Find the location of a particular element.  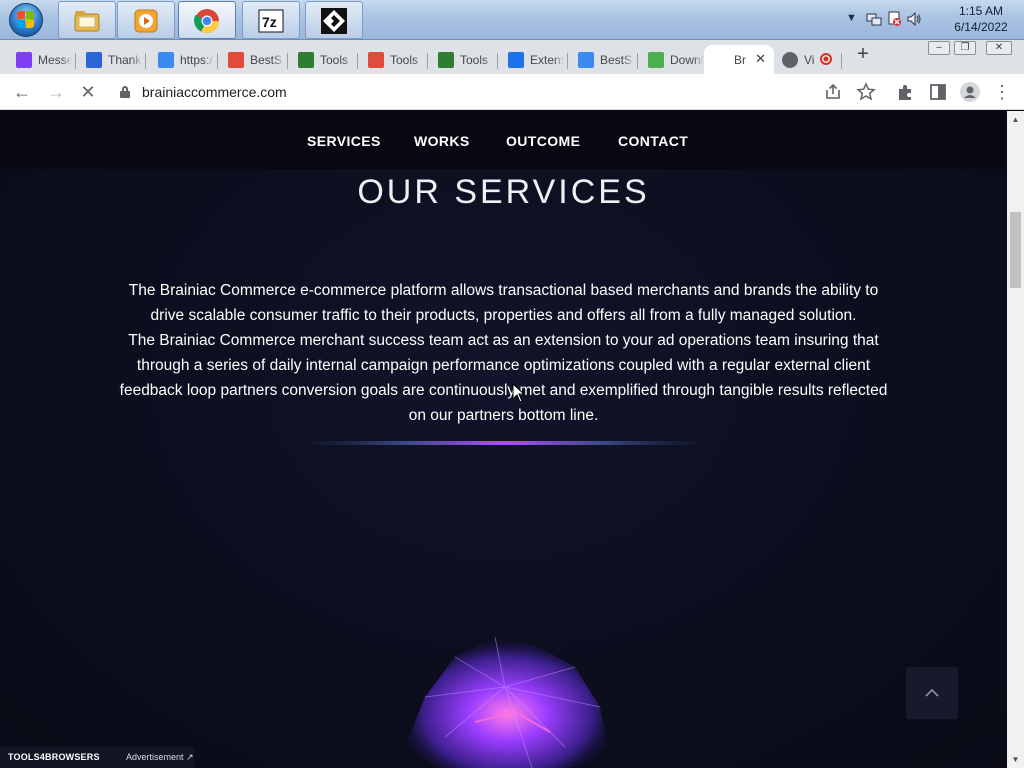

recording-indicator-icon is located at coordinates (826, 59).